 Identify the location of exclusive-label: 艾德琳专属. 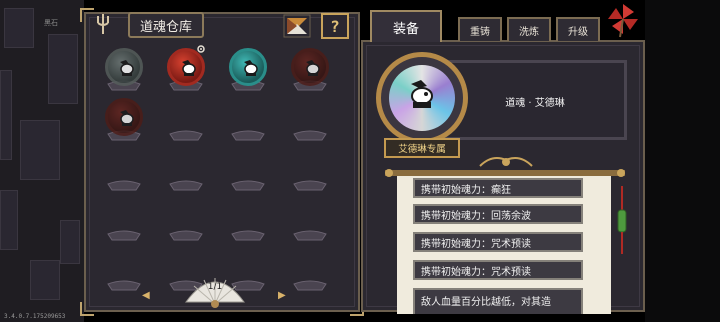
(422, 148).